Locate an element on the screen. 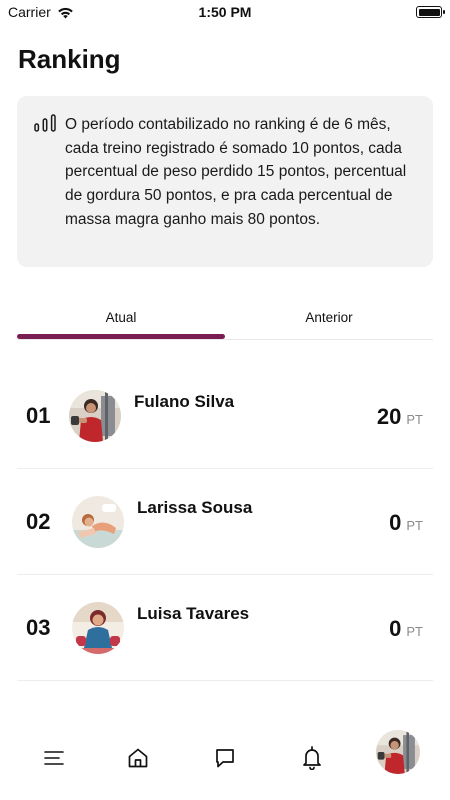 The image size is (450, 800). tab-current: Atual is located at coordinates (121, 317).